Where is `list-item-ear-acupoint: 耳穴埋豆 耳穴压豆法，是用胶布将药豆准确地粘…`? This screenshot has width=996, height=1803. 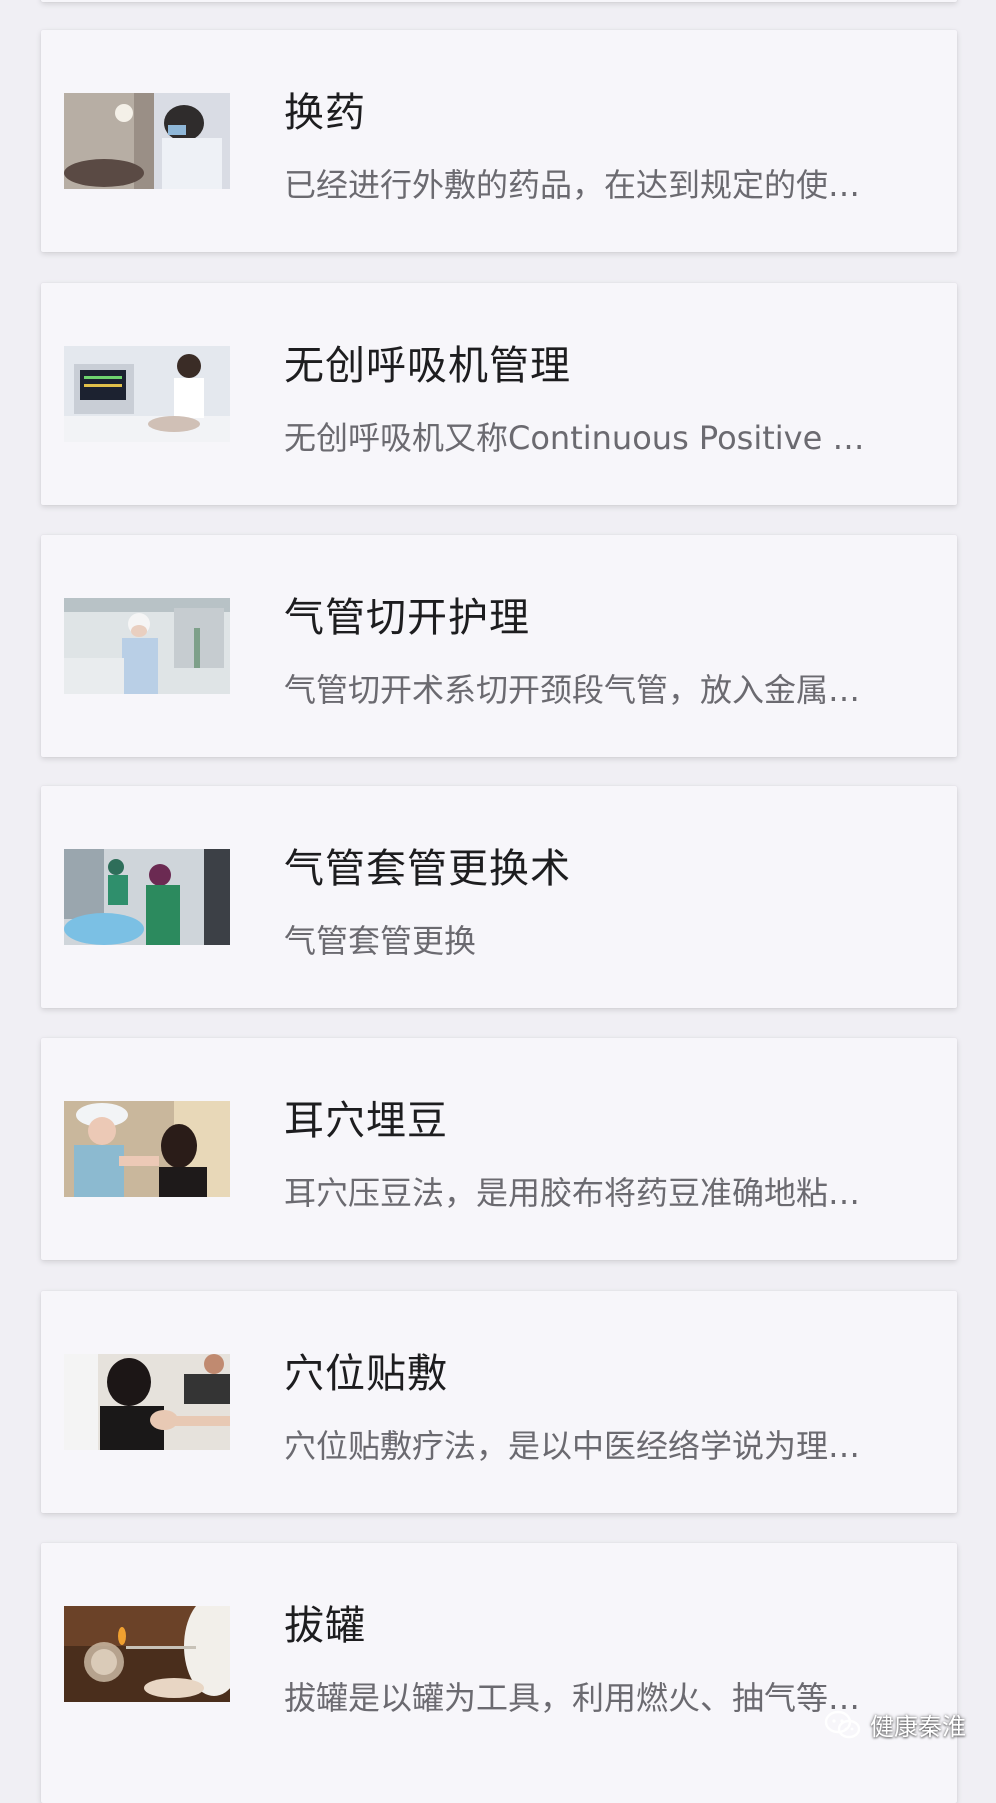
list-item-ear-acupoint: 耳穴埋豆 耳穴压豆法，是用胶布将药豆准确地粘… is located at coordinates (499, 1149).